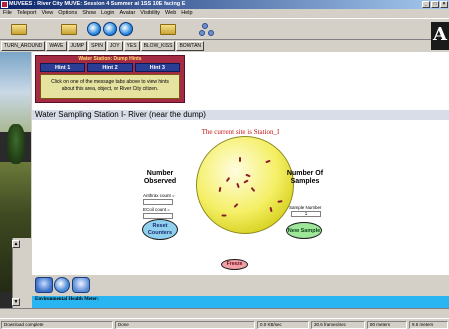  What do you see at coordinates (67, 13) in the screenshot?
I see `menu-options: Options` at bounding box center [67, 13].